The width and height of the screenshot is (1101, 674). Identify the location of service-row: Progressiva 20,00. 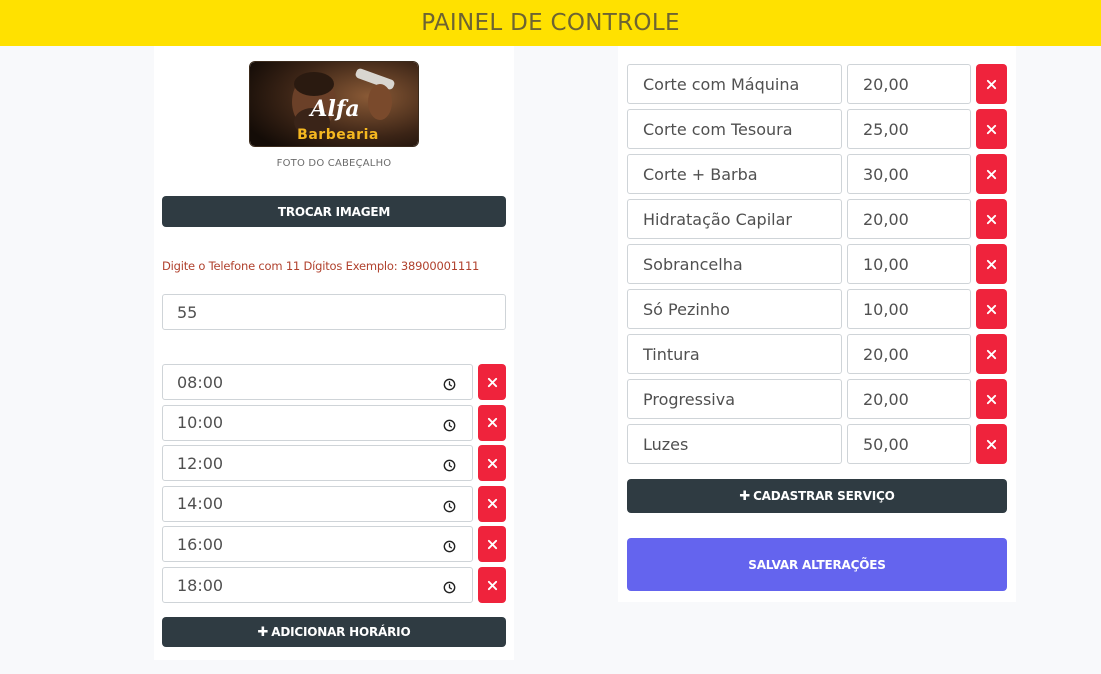
(817, 399).